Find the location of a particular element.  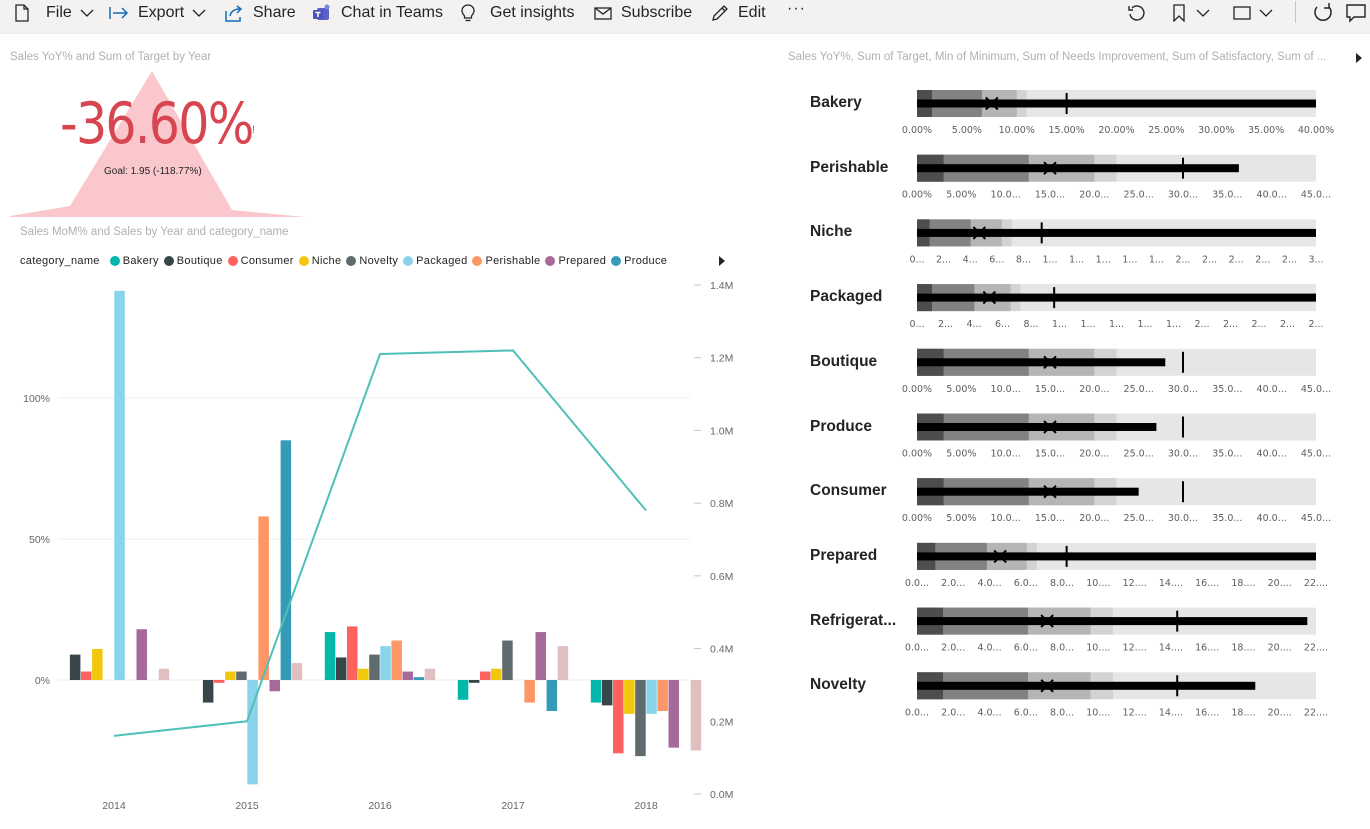

y-right-tick: 0.6M is located at coordinates (721, 577).